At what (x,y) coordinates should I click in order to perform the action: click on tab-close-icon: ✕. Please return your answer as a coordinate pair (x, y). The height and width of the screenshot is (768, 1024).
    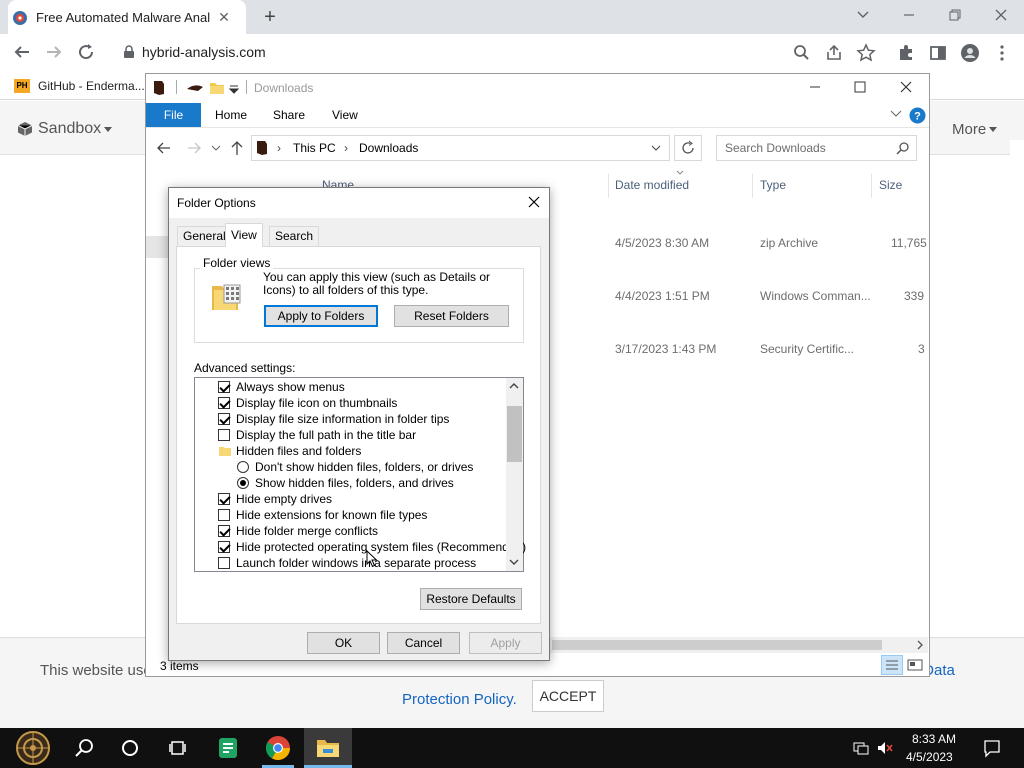
    Looking at the image, I should click on (224, 17).